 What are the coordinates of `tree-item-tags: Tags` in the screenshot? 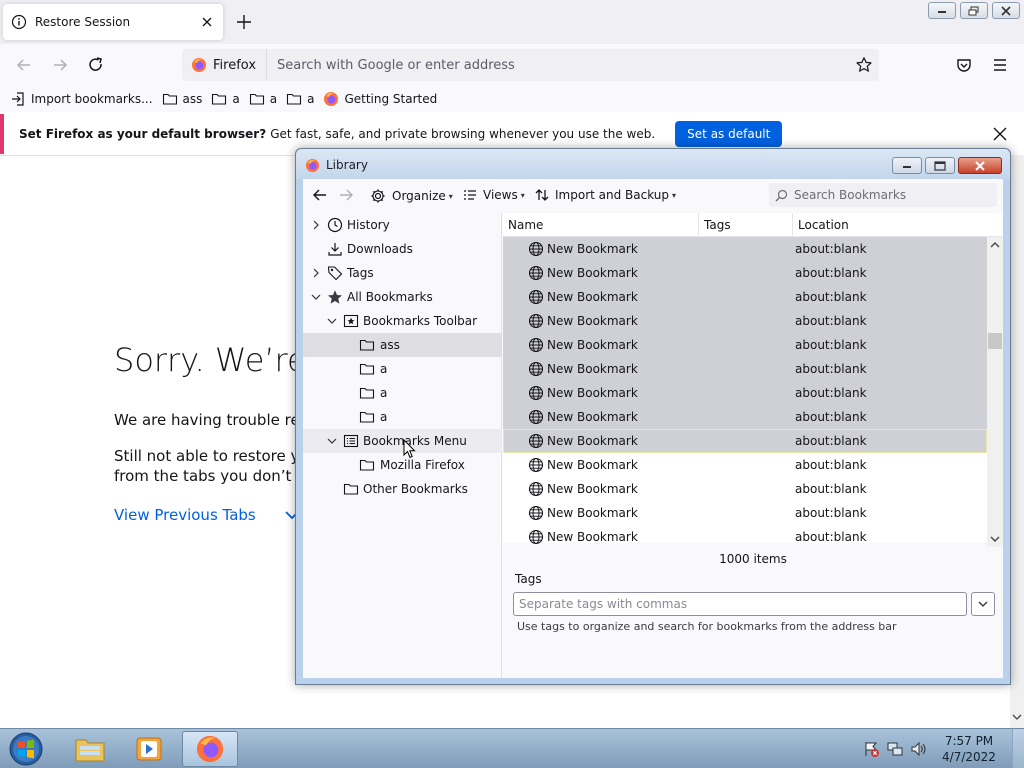 It's located at (402, 273).